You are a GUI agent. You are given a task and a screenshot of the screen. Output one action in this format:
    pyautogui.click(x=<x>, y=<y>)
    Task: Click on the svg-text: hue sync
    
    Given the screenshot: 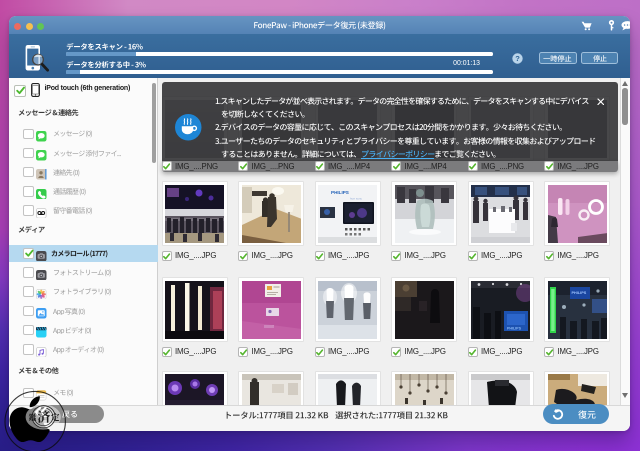 What is the action you would take?
    pyautogui.click(x=356, y=198)
    